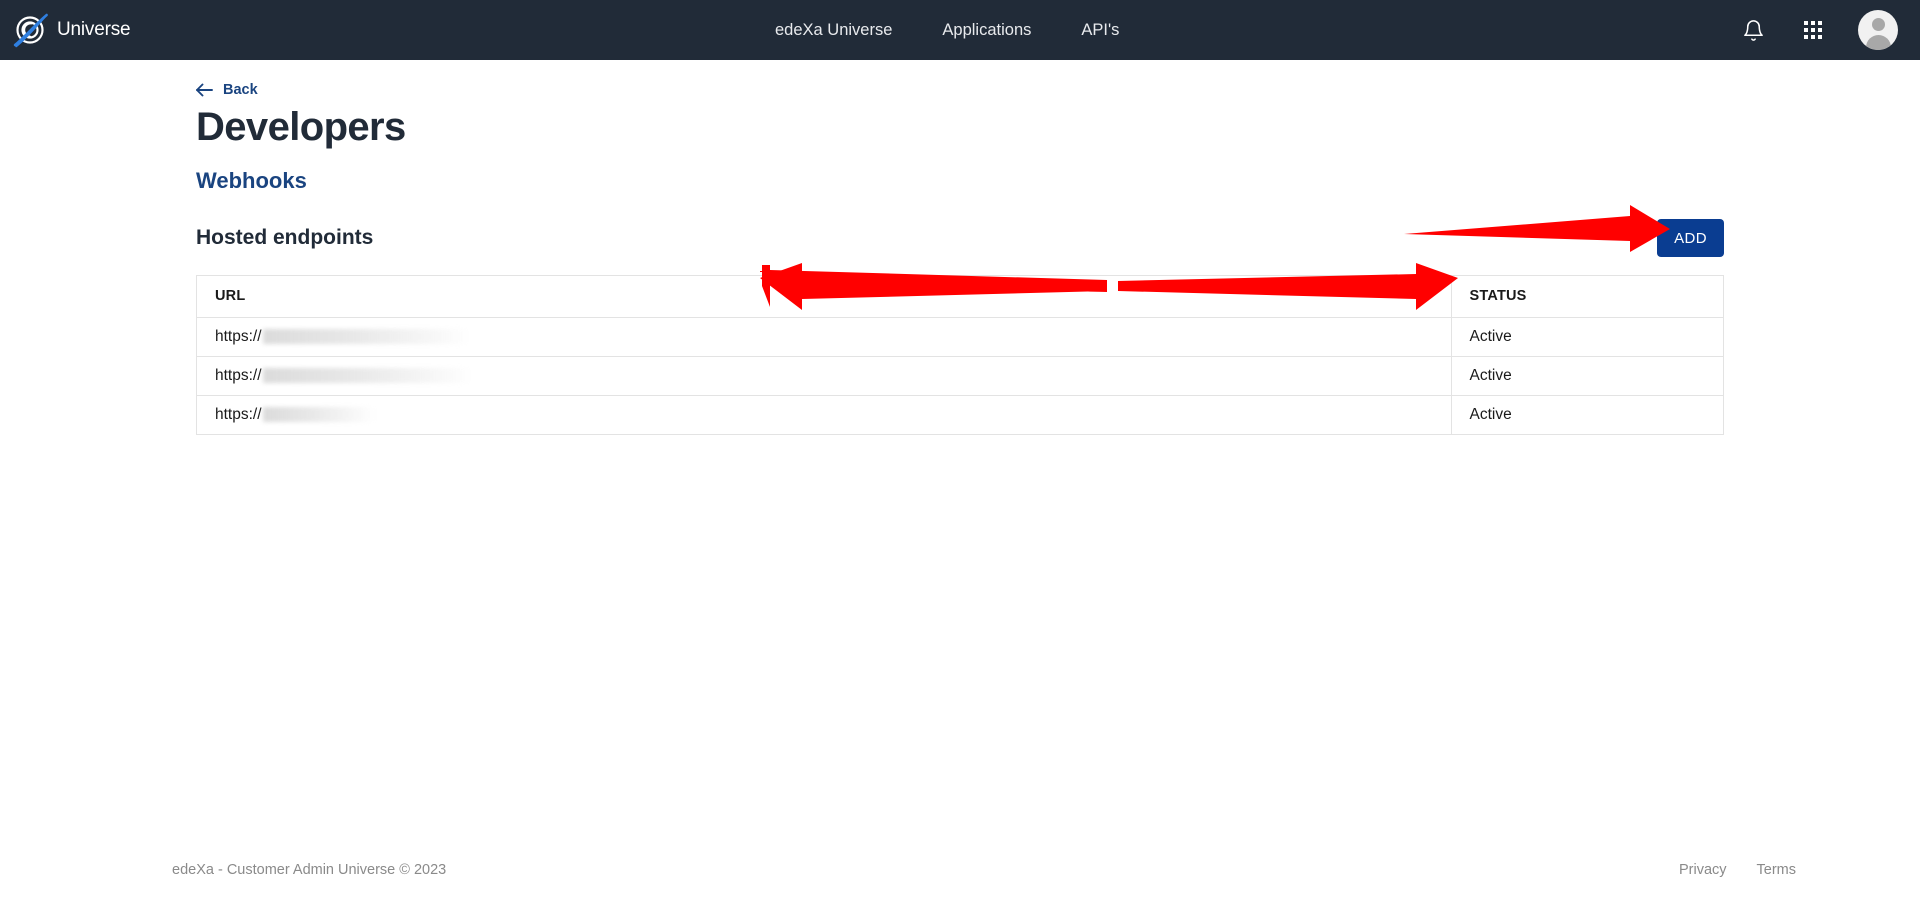 Image resolution: width=1920 pixels, height=900 pixels. I want to click on footer-links: Privacy Terms, so click(1737, 870).